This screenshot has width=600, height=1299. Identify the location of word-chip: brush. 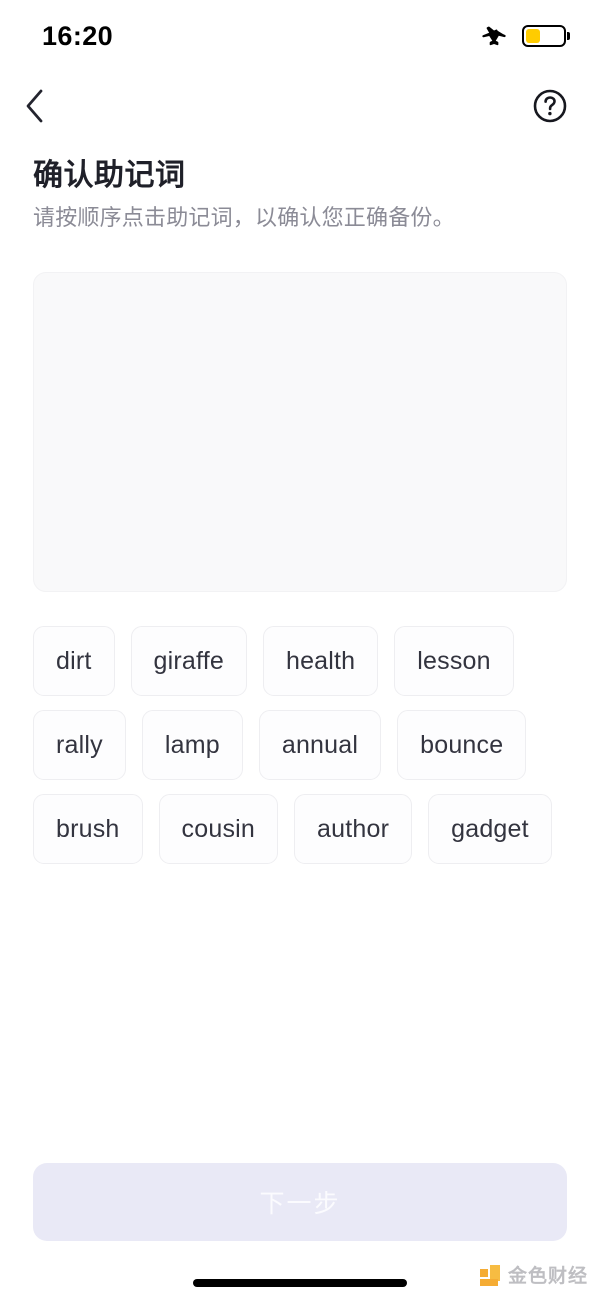
(88, 829).